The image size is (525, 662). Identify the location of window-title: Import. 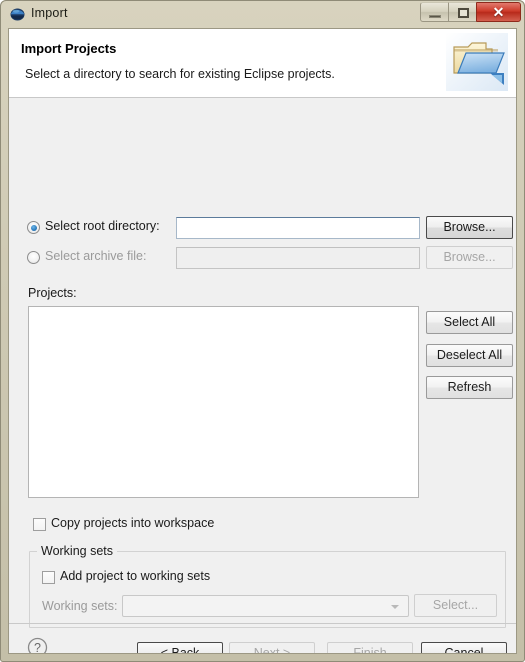
(49, 13).